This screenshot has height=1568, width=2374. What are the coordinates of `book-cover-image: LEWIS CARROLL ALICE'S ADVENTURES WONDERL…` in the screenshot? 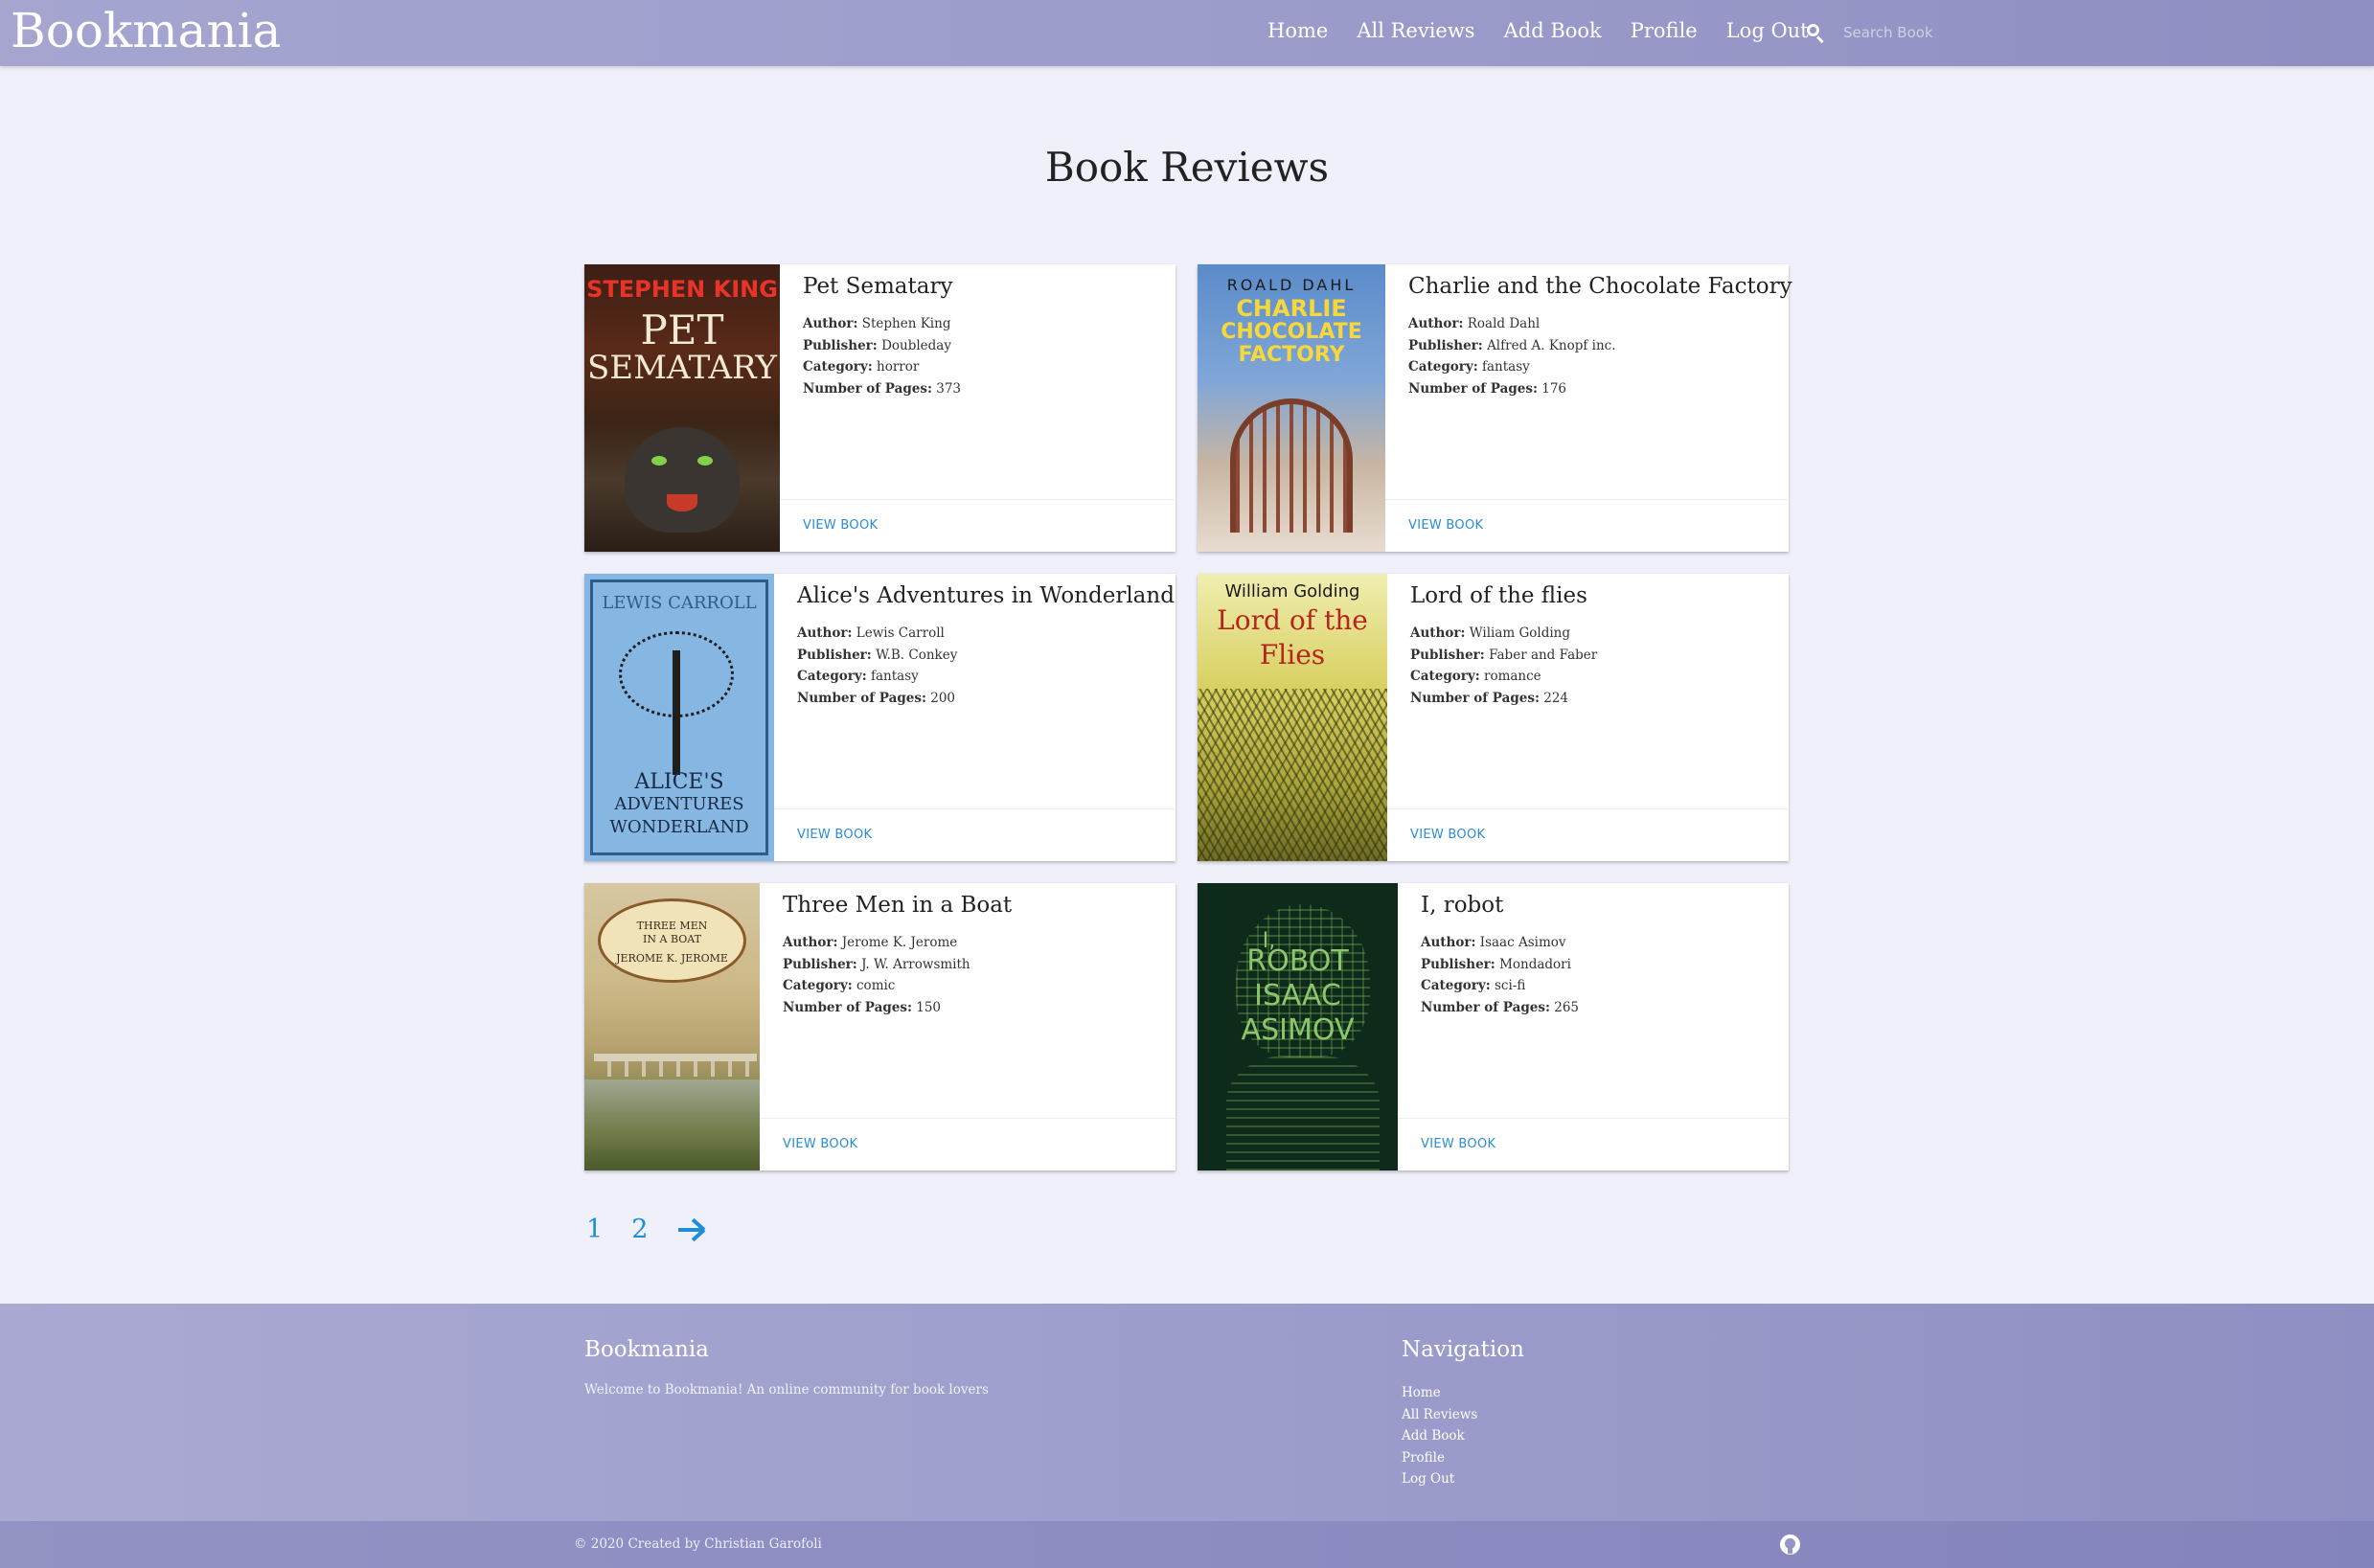 It's located at (679, 717).